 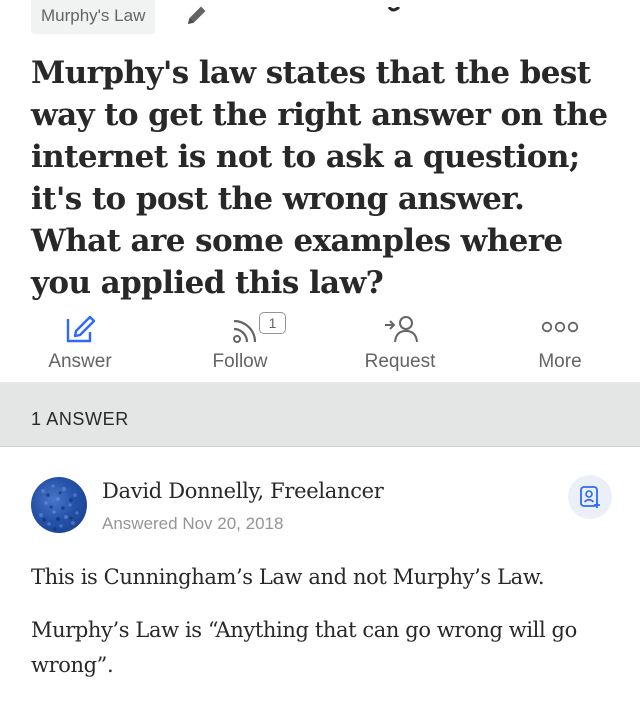 I want to click on top-strip: Murphy's Law, so click(x=320, y=20).